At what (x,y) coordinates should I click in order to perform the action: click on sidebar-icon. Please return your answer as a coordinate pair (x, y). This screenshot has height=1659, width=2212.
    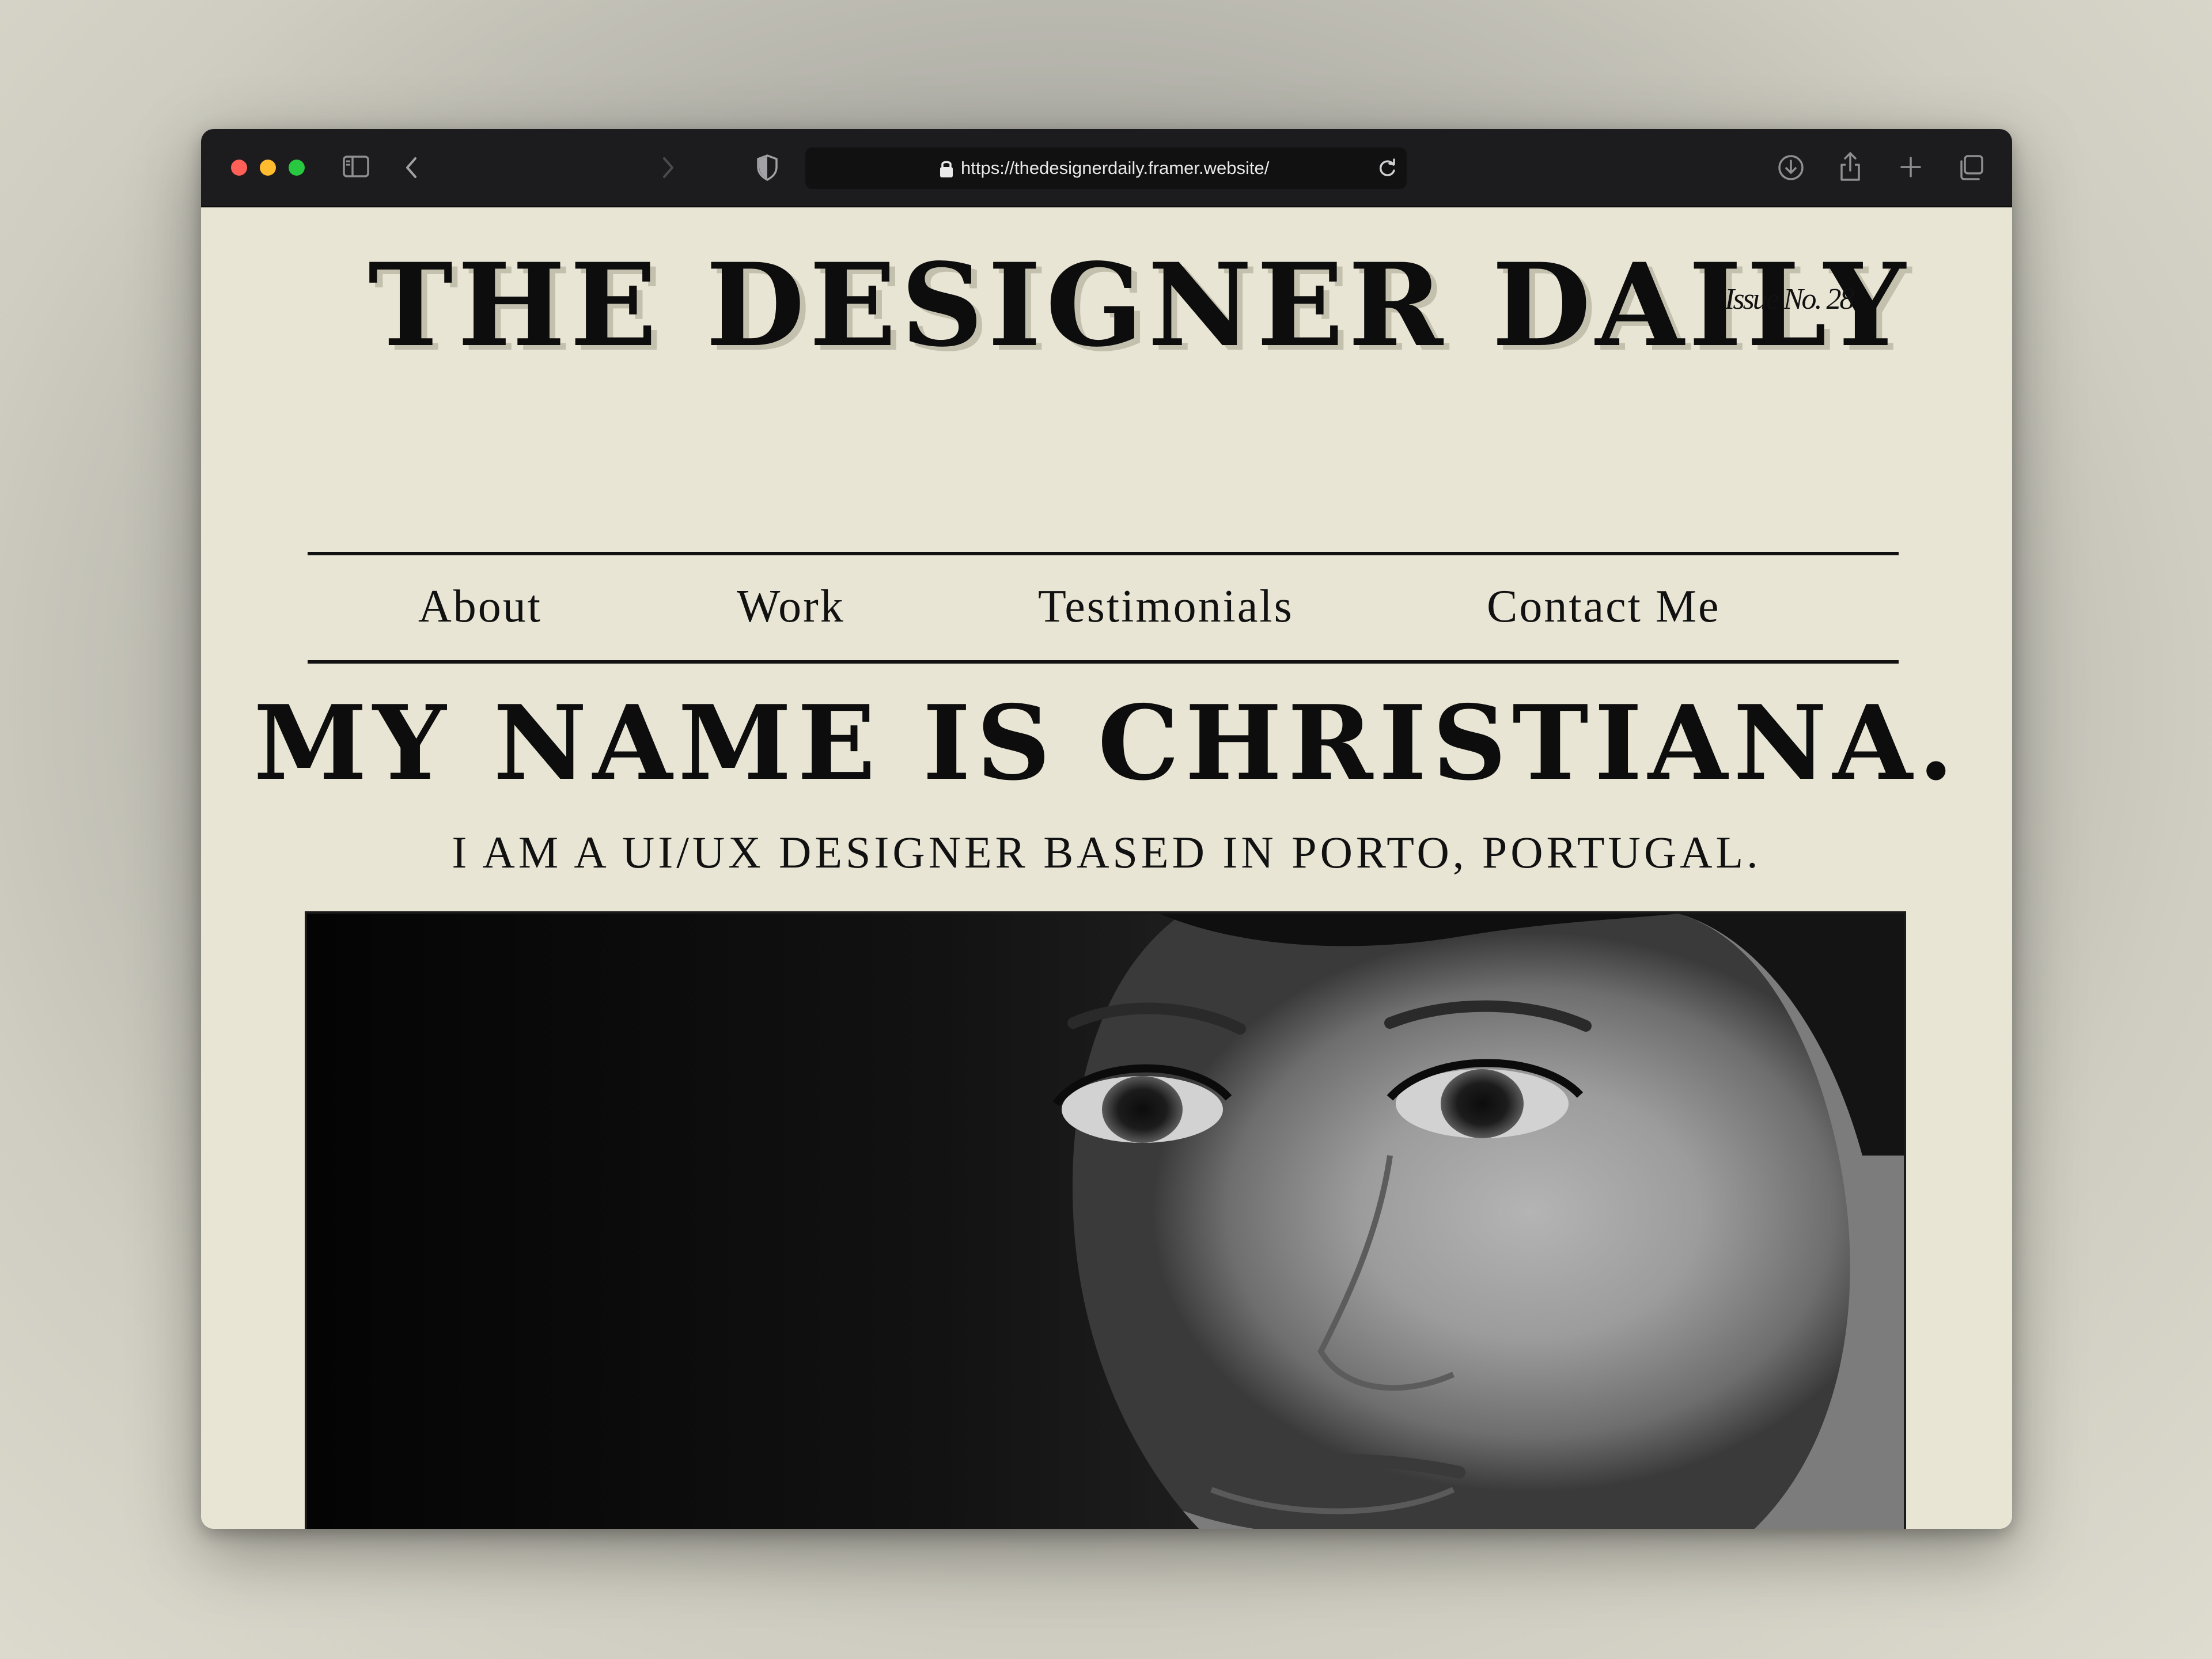
    Looking at the image, I should click on (356, 166).